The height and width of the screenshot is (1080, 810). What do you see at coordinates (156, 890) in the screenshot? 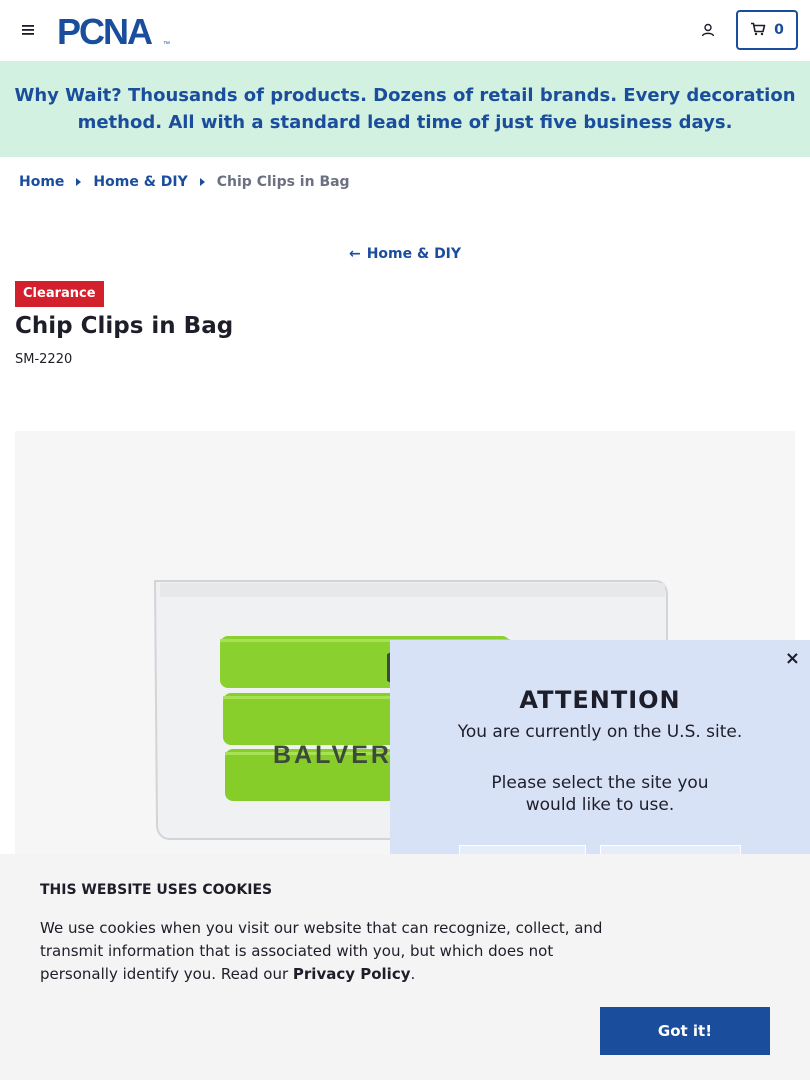
I see `cookie-title: THIS WEBSITE USES COOKIES` at bounding box center [156, 890].